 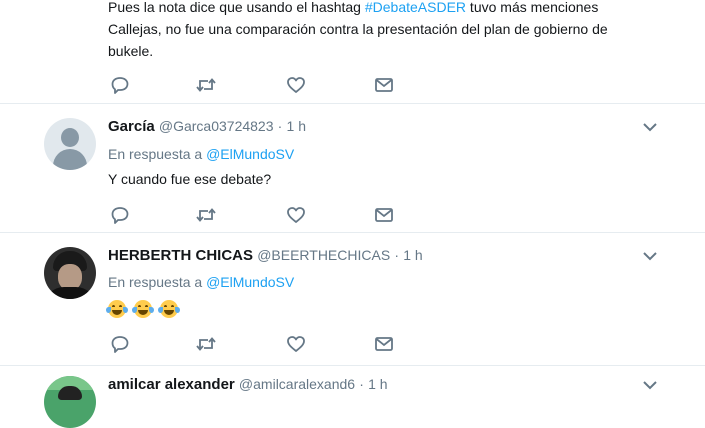 I want to click on tweet-text: Y cuando fue ese debate?, so click(x=190, y=179).